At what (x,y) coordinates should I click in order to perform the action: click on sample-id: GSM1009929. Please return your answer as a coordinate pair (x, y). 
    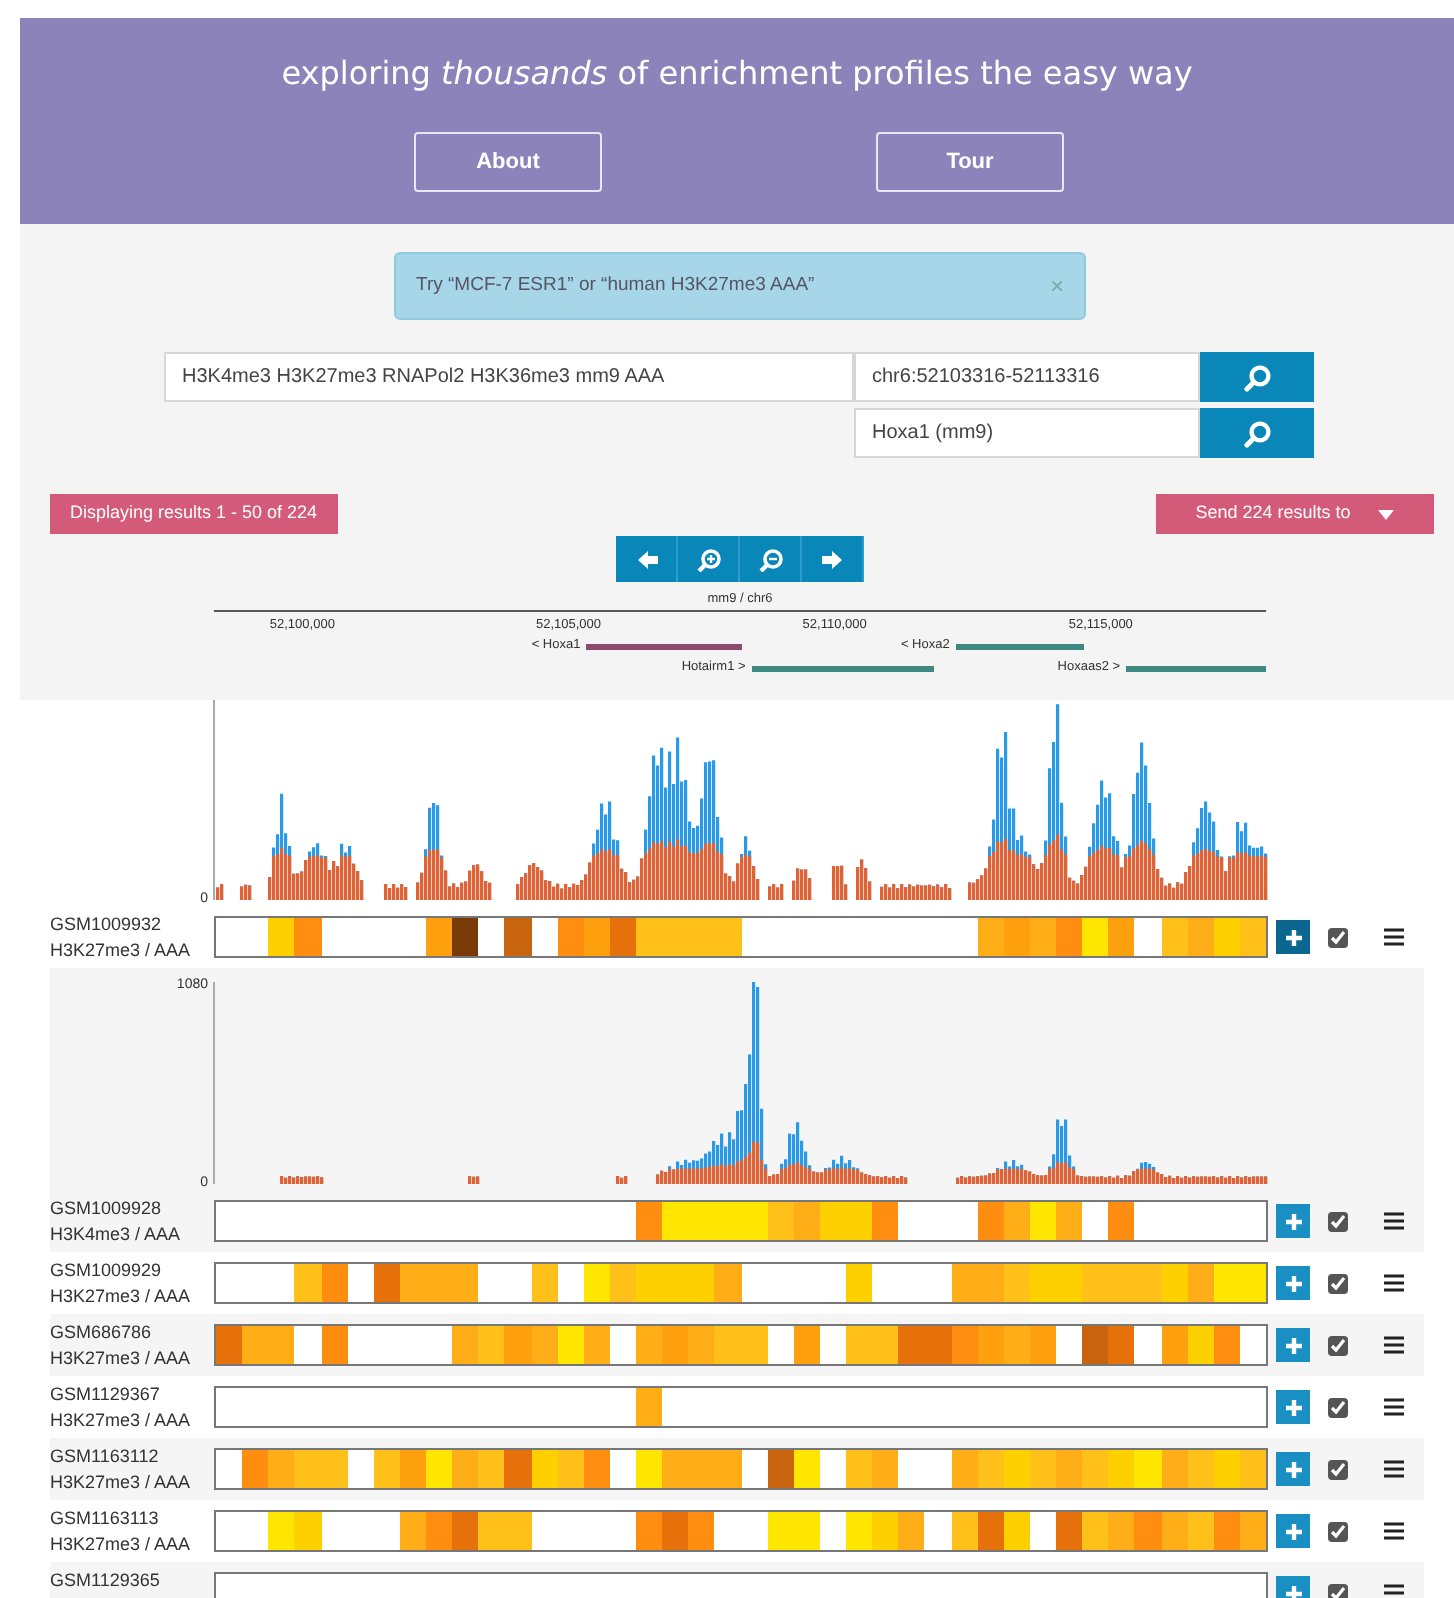
    Looking at the image, I should click on (107, 1271).